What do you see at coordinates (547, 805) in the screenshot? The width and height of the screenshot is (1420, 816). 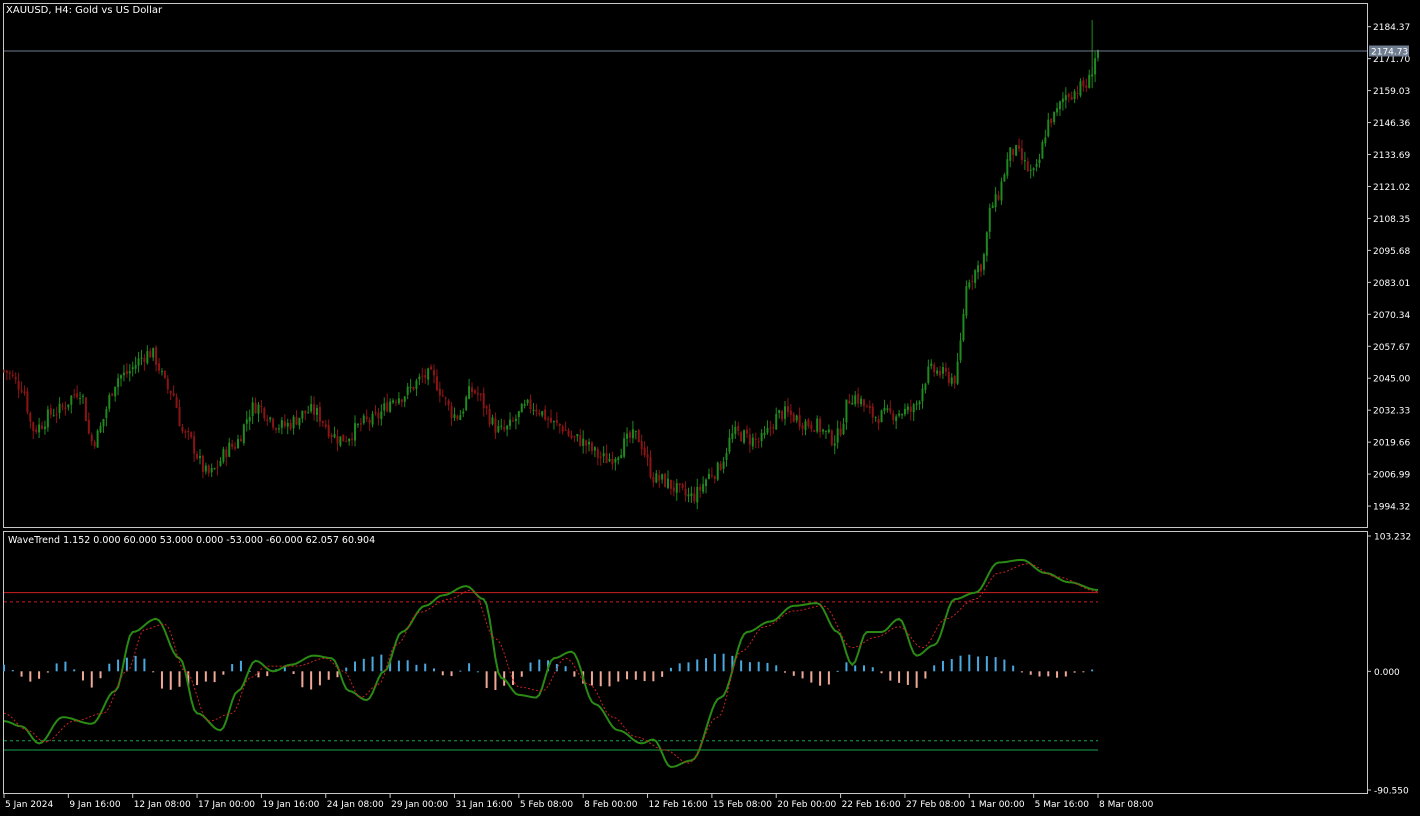 I see `time-tick-label: 5 Feb 08:00` at bounding box center [547, 805].